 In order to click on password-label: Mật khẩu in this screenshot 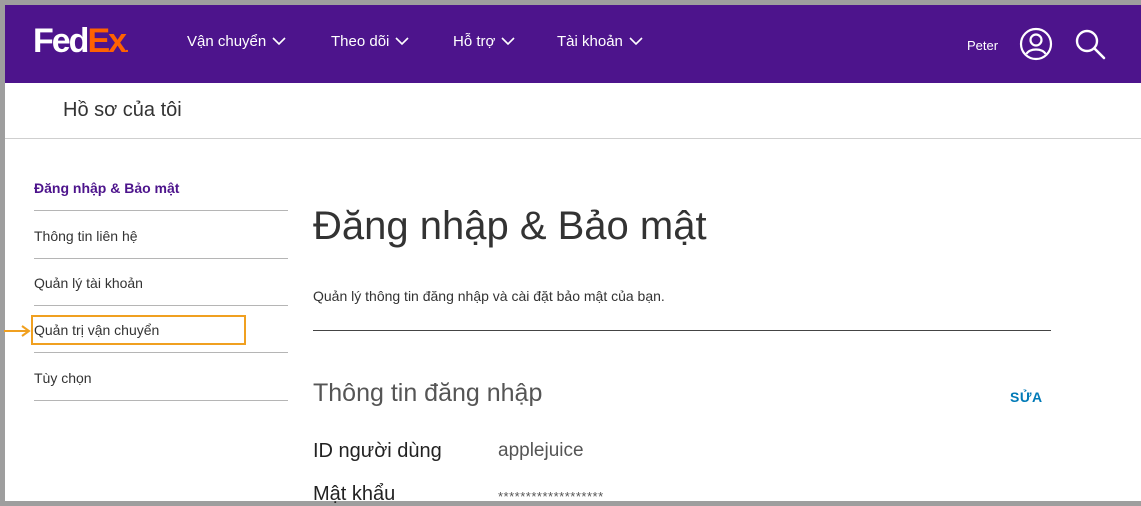, I will do `click(354, 494)`.